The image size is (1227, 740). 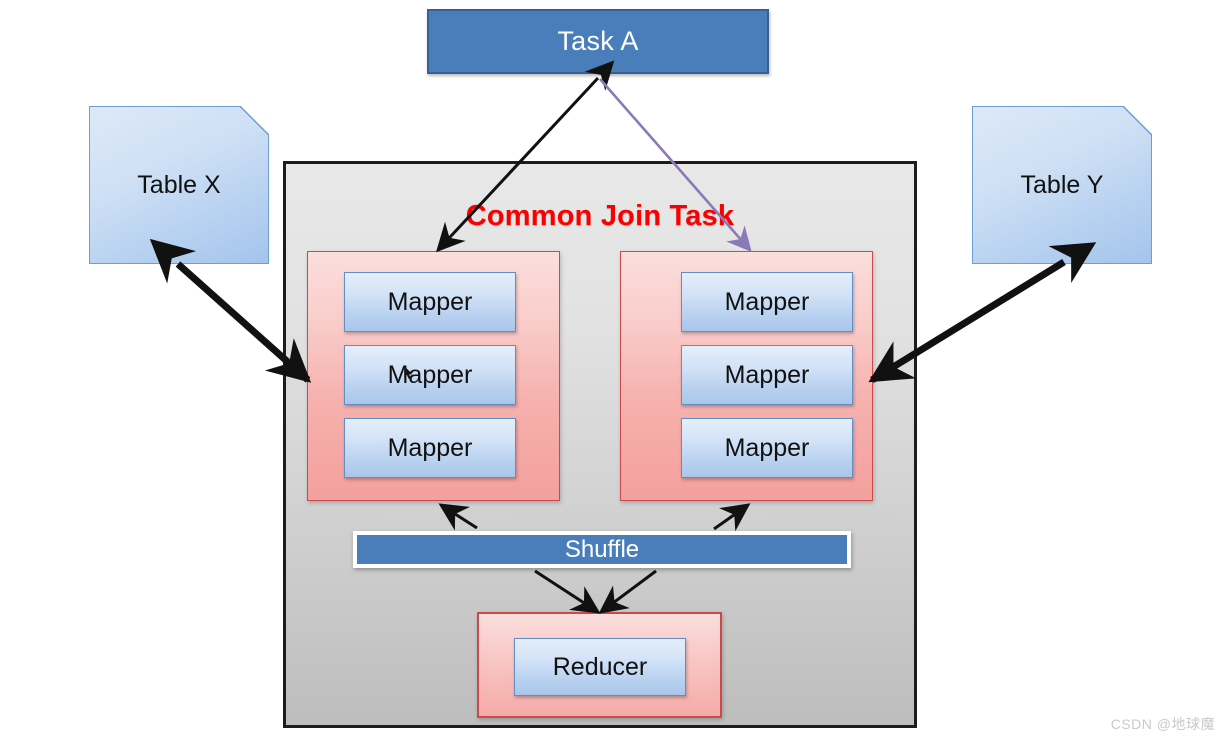 I want to click on table-x-shape: Table X, so click(x=179, y=185).